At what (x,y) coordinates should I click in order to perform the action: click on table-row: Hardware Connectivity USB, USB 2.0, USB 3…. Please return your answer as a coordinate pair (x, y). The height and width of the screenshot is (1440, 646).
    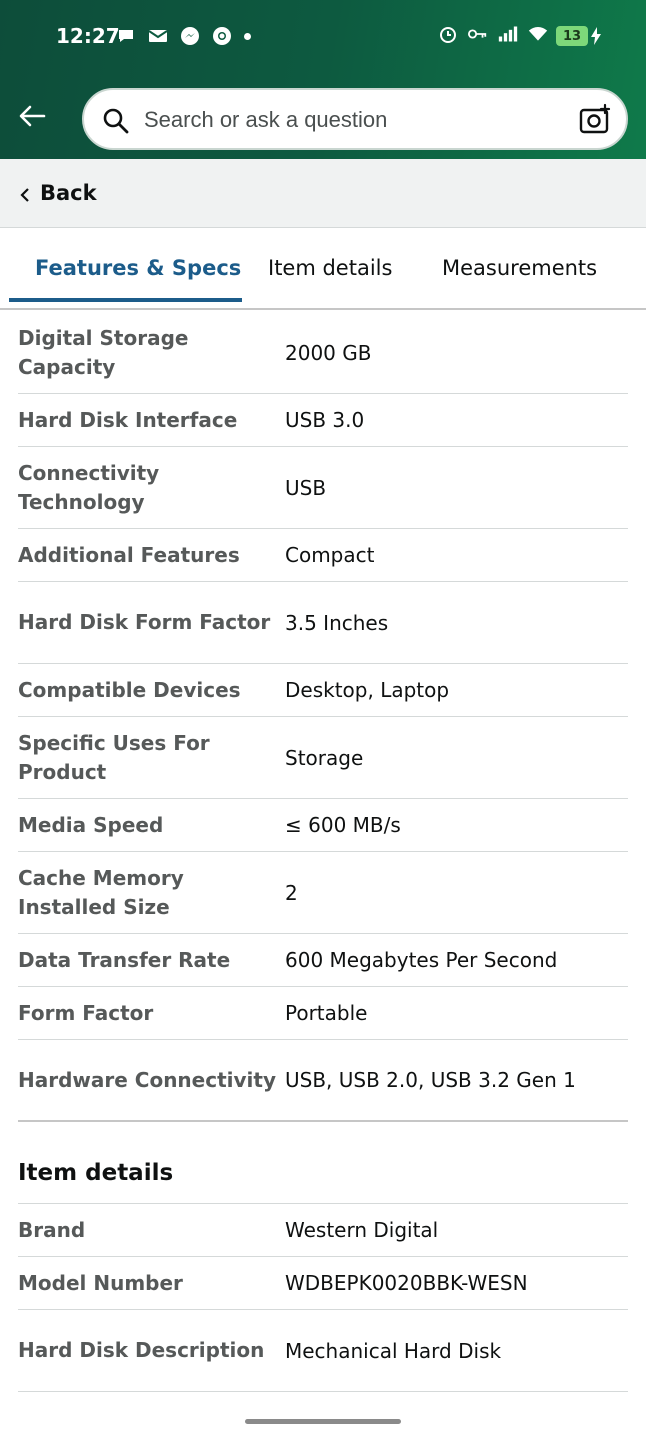
    Looking at the image, I should click on (323, 1081).